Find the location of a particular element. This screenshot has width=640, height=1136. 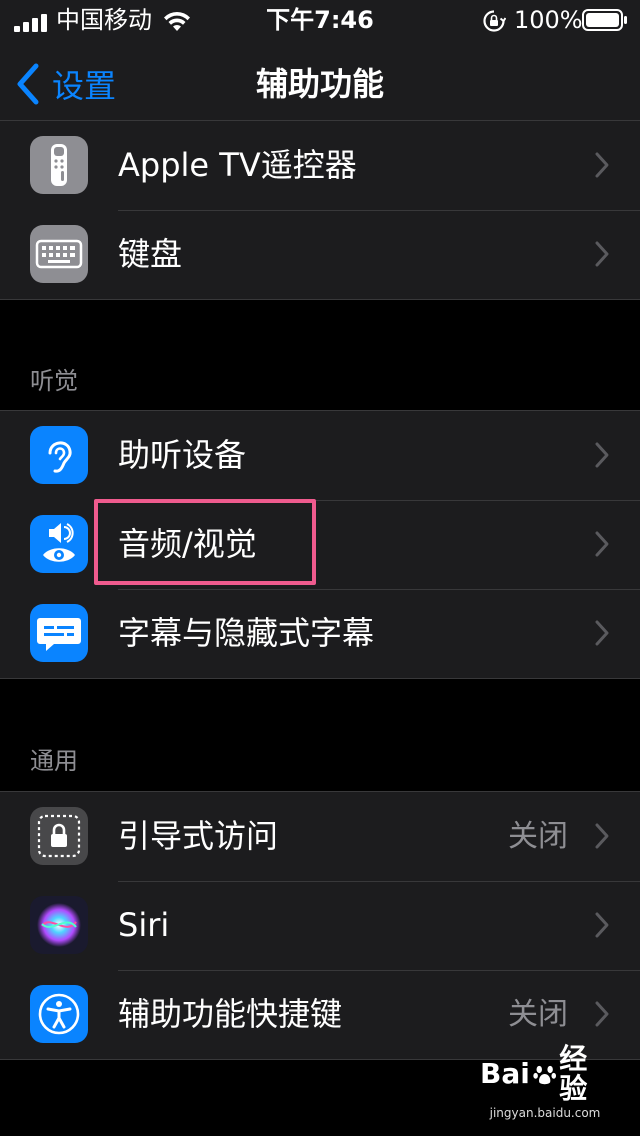

ear-icon is located at coordinates (59, 455).